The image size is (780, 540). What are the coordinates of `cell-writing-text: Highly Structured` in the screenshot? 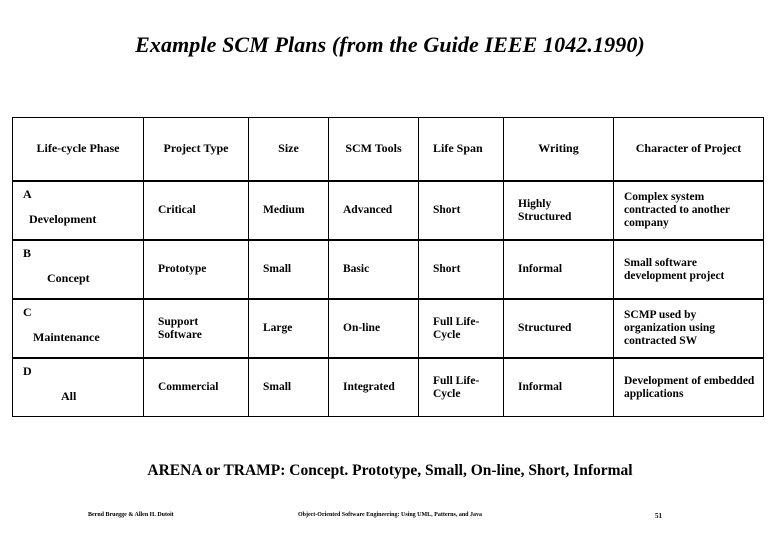 It's located at (545, 210).